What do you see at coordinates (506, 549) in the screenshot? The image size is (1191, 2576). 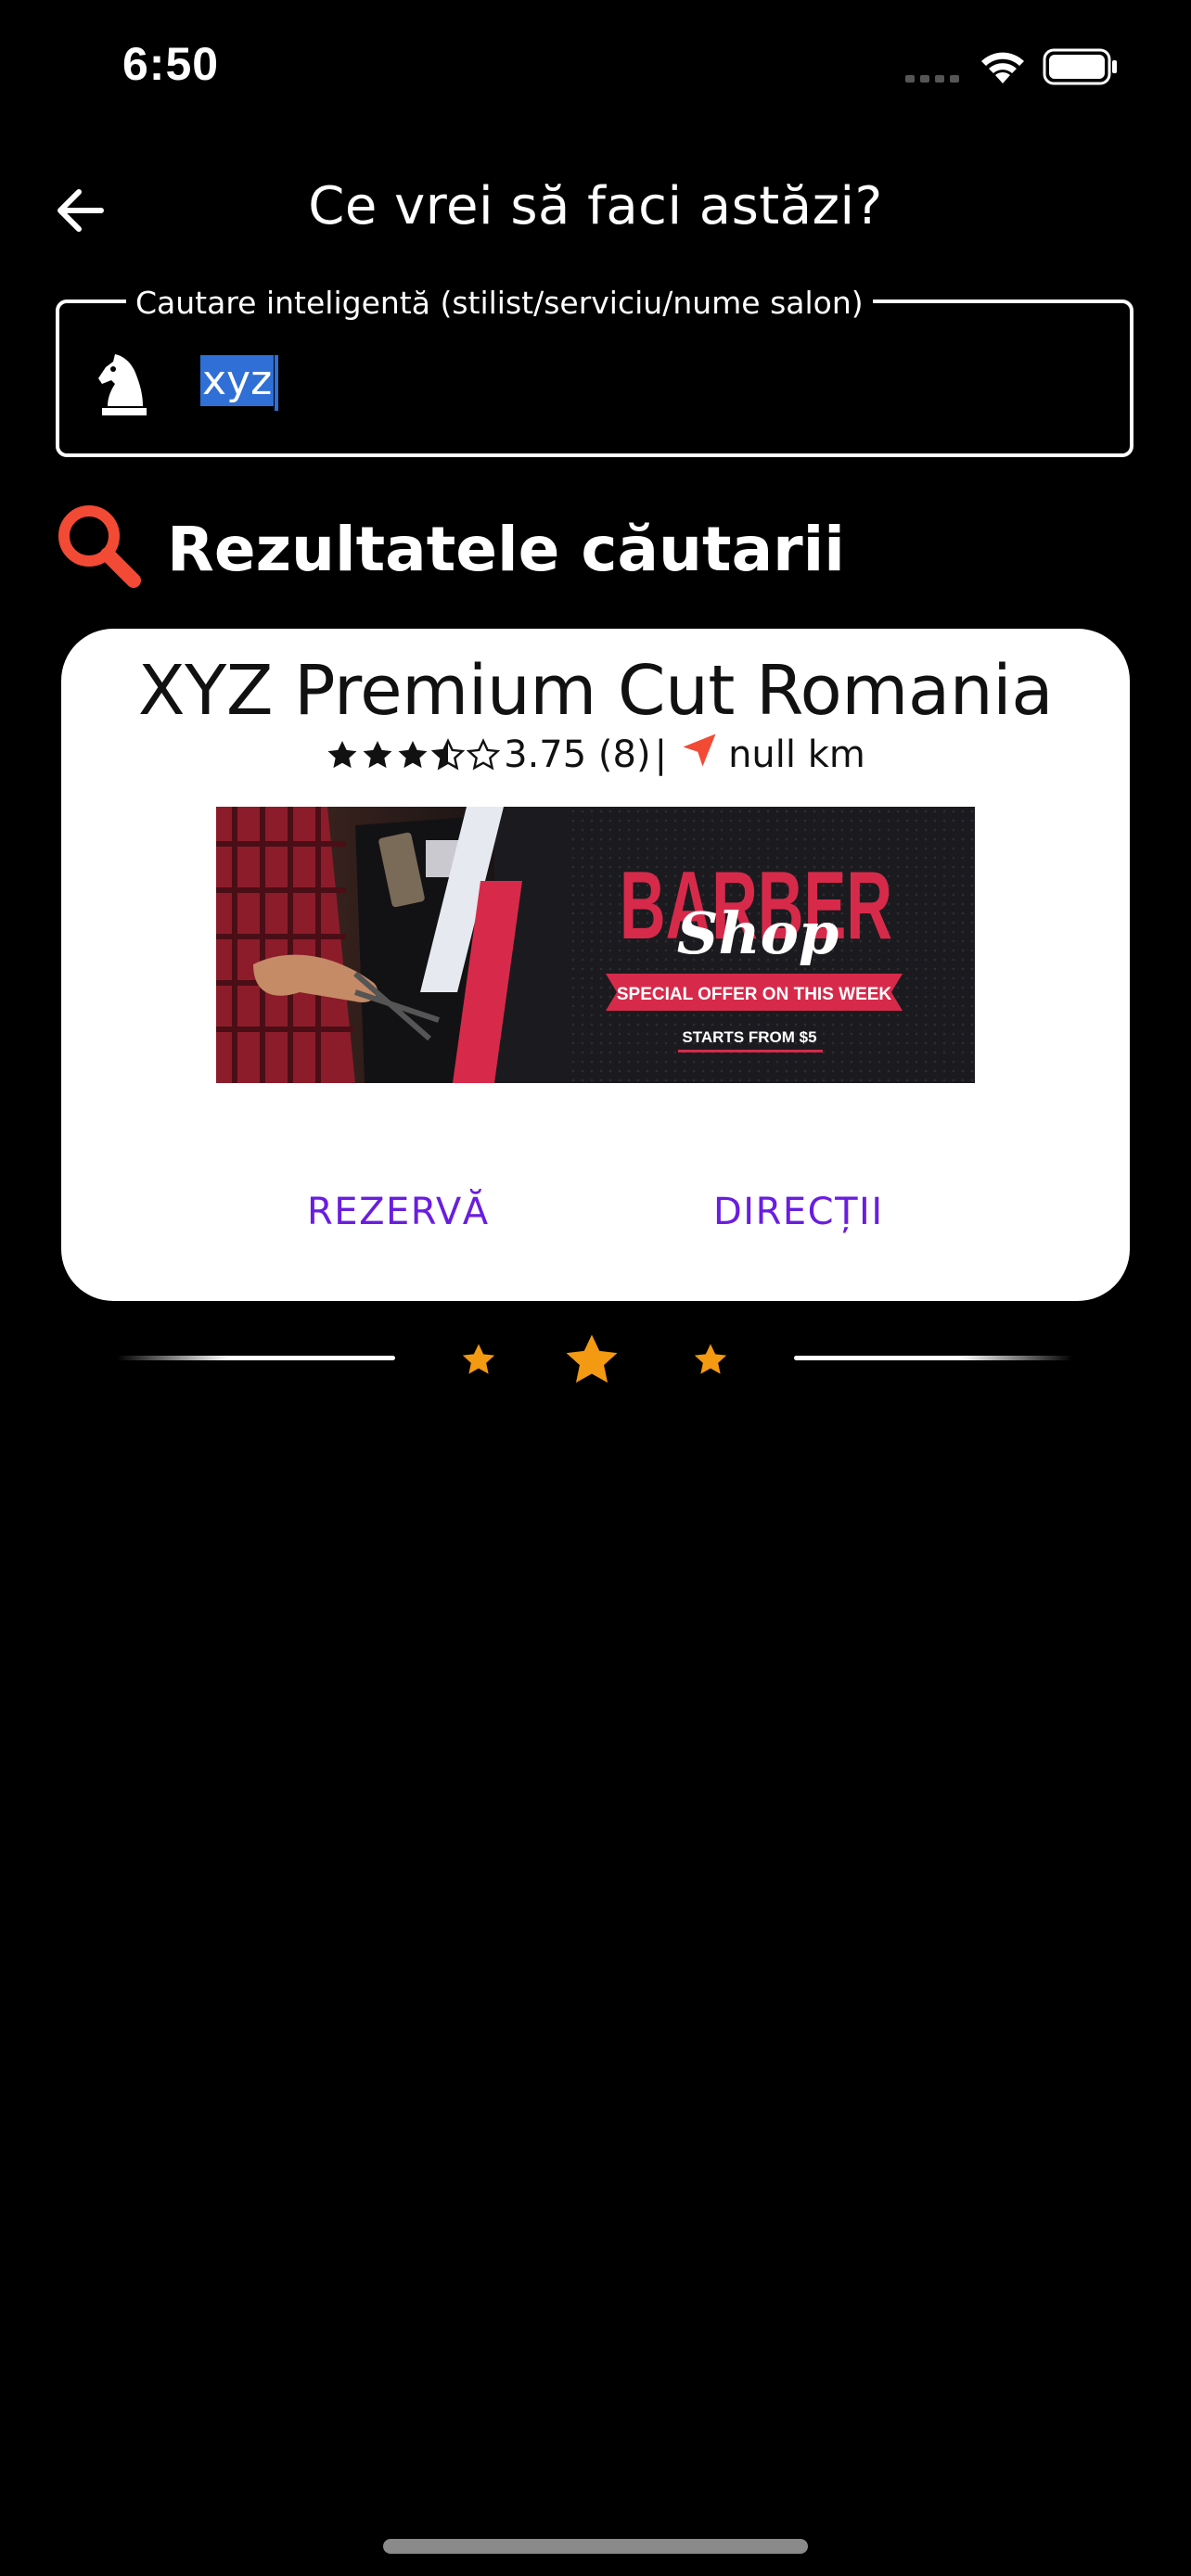 I see `results-title: Rezultatele căutarii` at bounding box center [506, 549].